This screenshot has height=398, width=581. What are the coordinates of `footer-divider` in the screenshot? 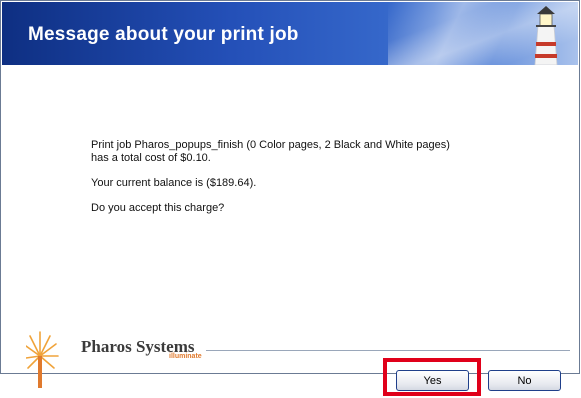 It's located at (388, 350).